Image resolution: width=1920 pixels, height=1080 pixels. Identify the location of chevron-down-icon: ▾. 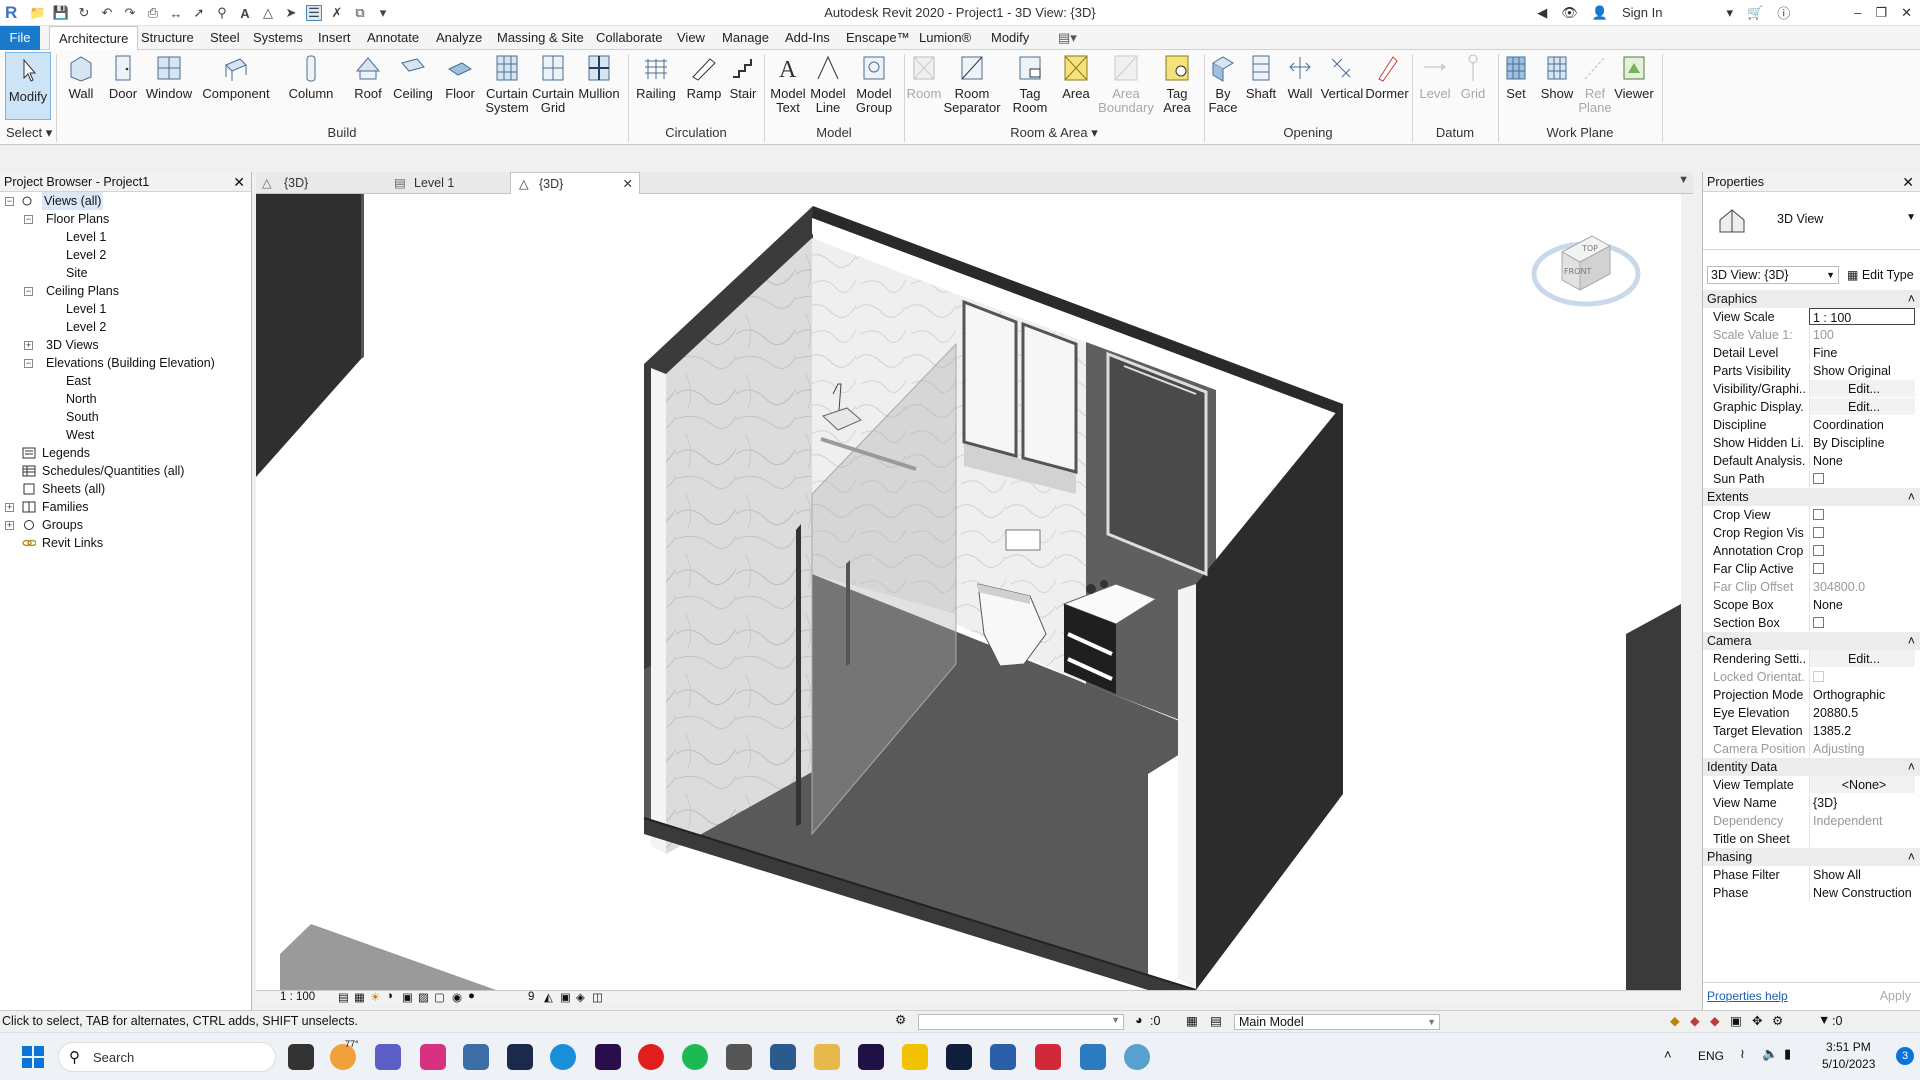
(1729, 13).